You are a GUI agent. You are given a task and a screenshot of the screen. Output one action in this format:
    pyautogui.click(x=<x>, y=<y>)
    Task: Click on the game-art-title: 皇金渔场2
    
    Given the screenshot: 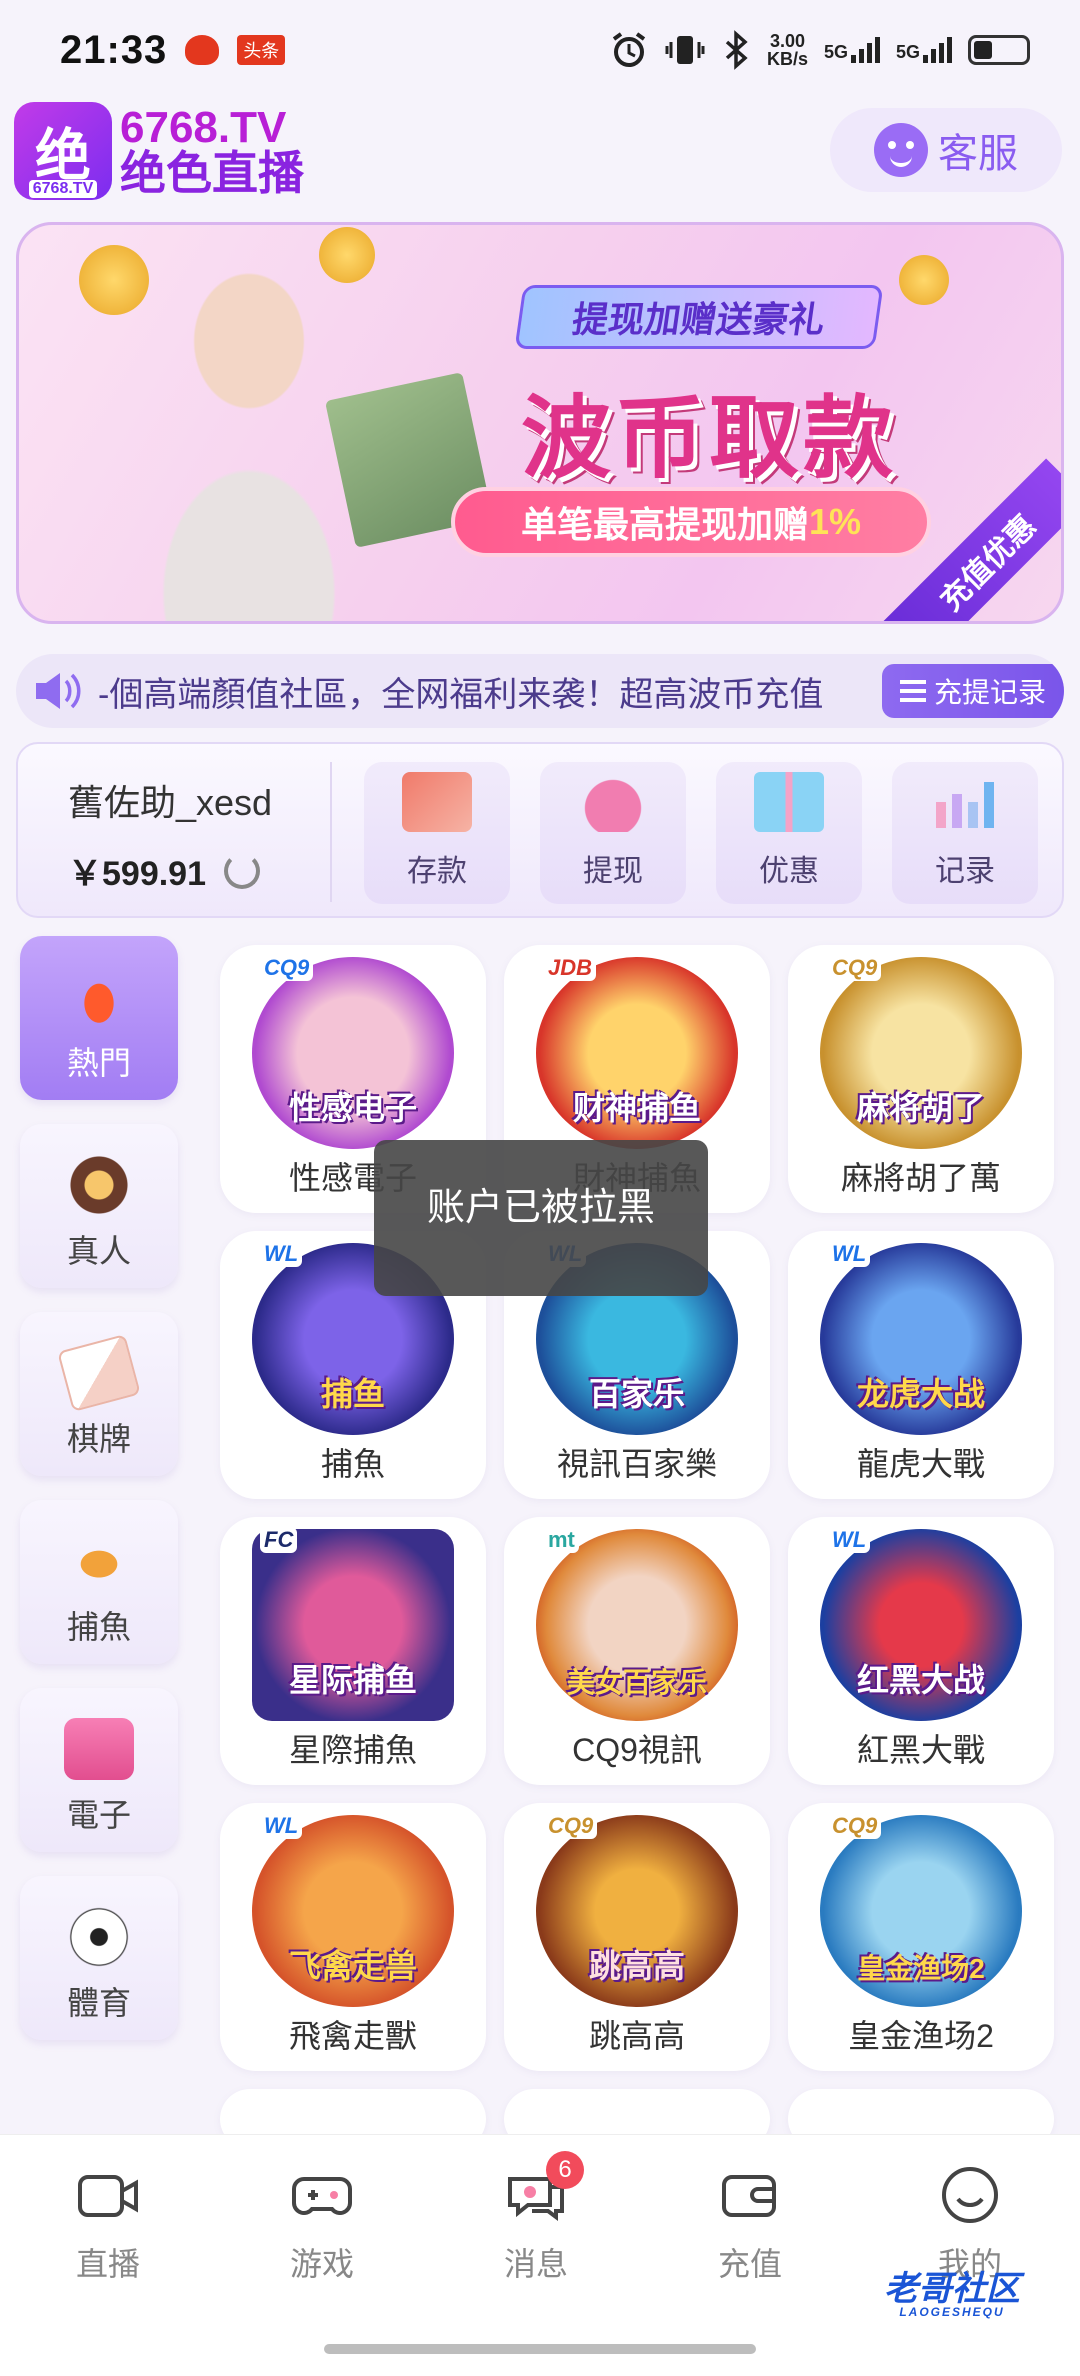 What is the action you would take?
    pyautogui.click(x=921, y=1968)
    